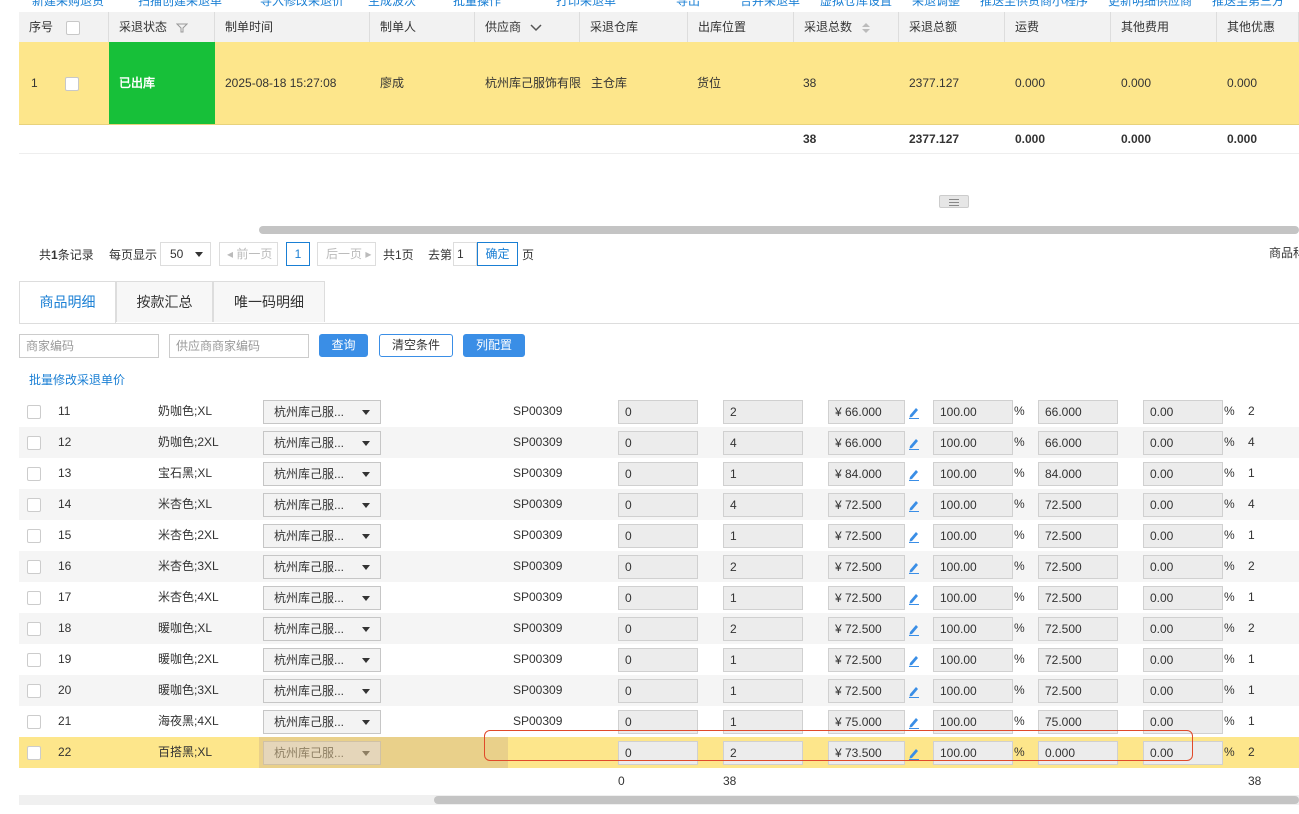  Describe the element at coordinates (1034, 4) in the screenshot. I see `toolbar-item-push-supplier: 推送至供货商小程序` at that location.